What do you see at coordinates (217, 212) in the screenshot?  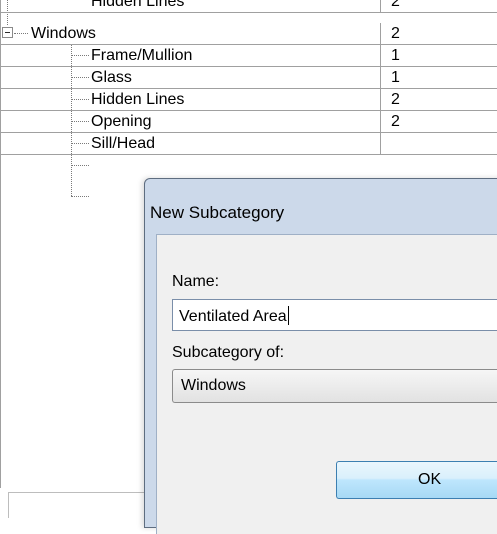 I see `dialog-title: New Subcategory` at bounding box center [217, 212].